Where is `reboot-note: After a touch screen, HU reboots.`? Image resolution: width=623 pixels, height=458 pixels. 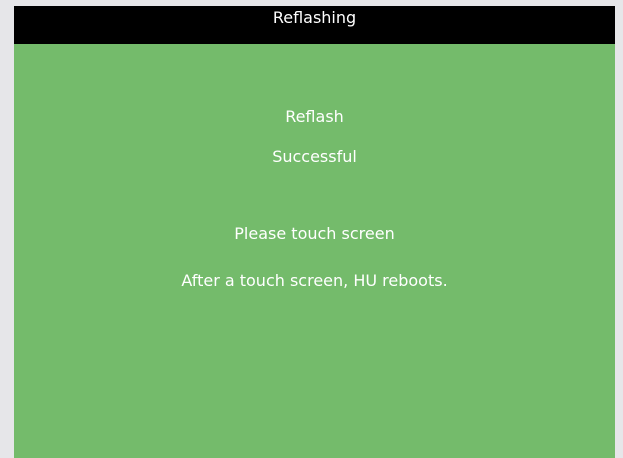 reboot-note: After a touch screen, HU reboots. is located at coordinates (314, 280).